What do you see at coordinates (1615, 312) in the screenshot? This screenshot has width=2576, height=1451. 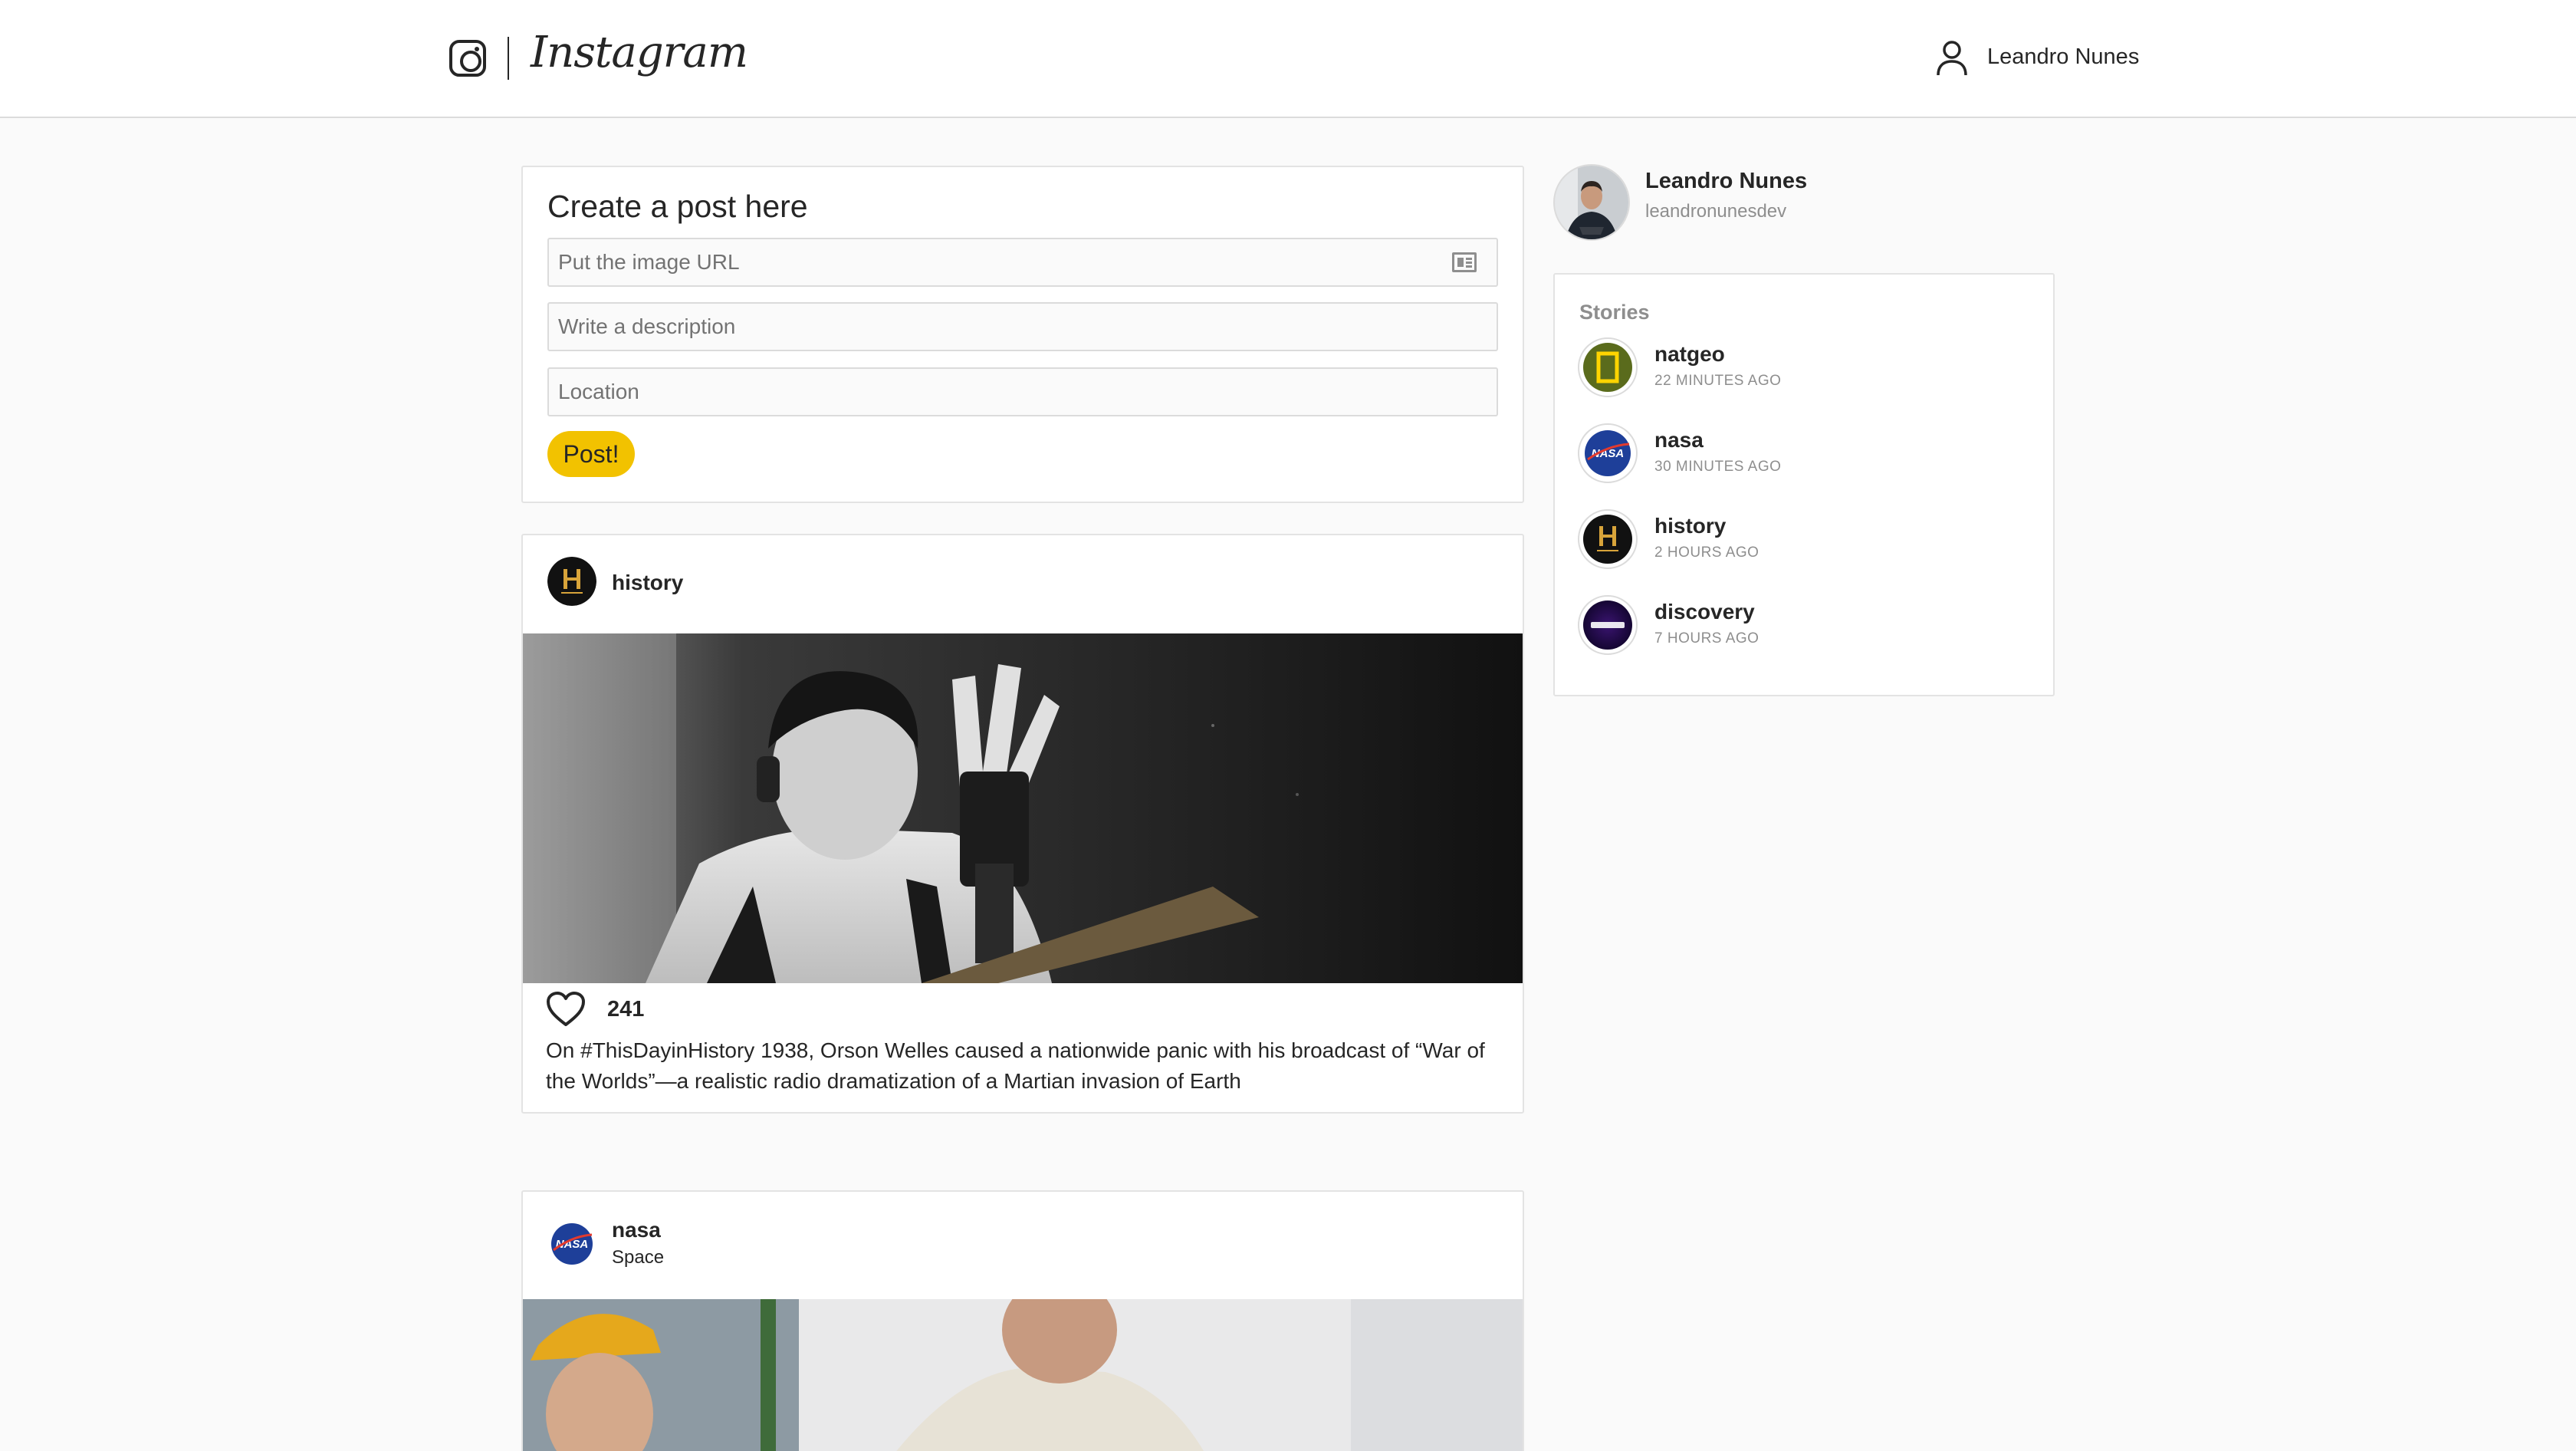 I see `stories-title: Stories` at bounding box center [1615, 312].